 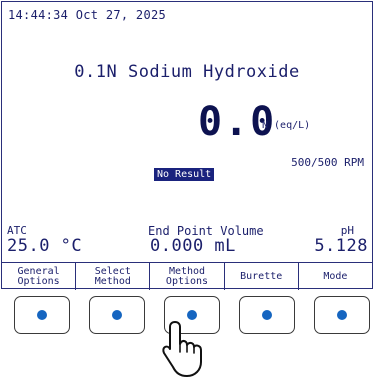 I want to click on softkey-method-options: Method Options, so click(x=187, y=276).